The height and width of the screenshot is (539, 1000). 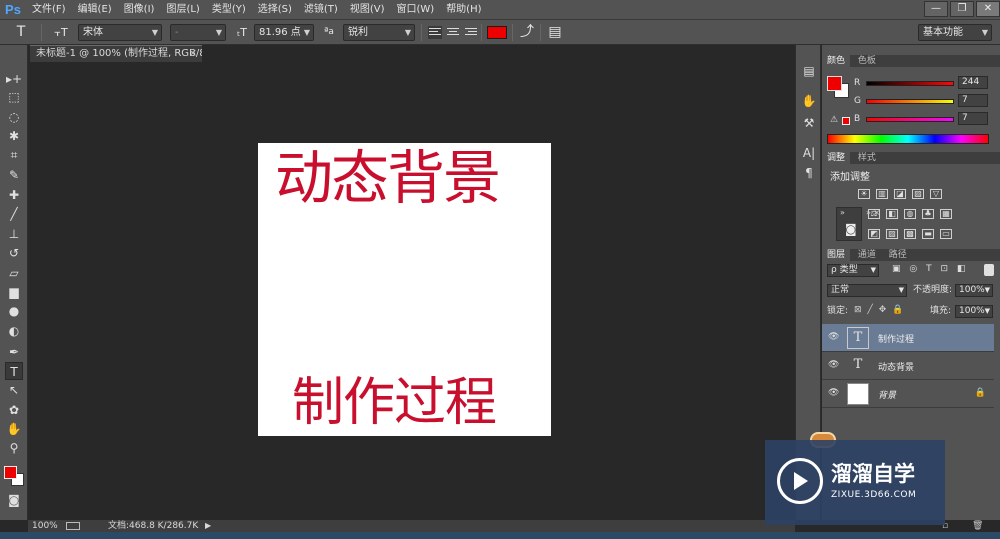 I want to click on layer-name: 制作过程, so click(x=896, y=338).